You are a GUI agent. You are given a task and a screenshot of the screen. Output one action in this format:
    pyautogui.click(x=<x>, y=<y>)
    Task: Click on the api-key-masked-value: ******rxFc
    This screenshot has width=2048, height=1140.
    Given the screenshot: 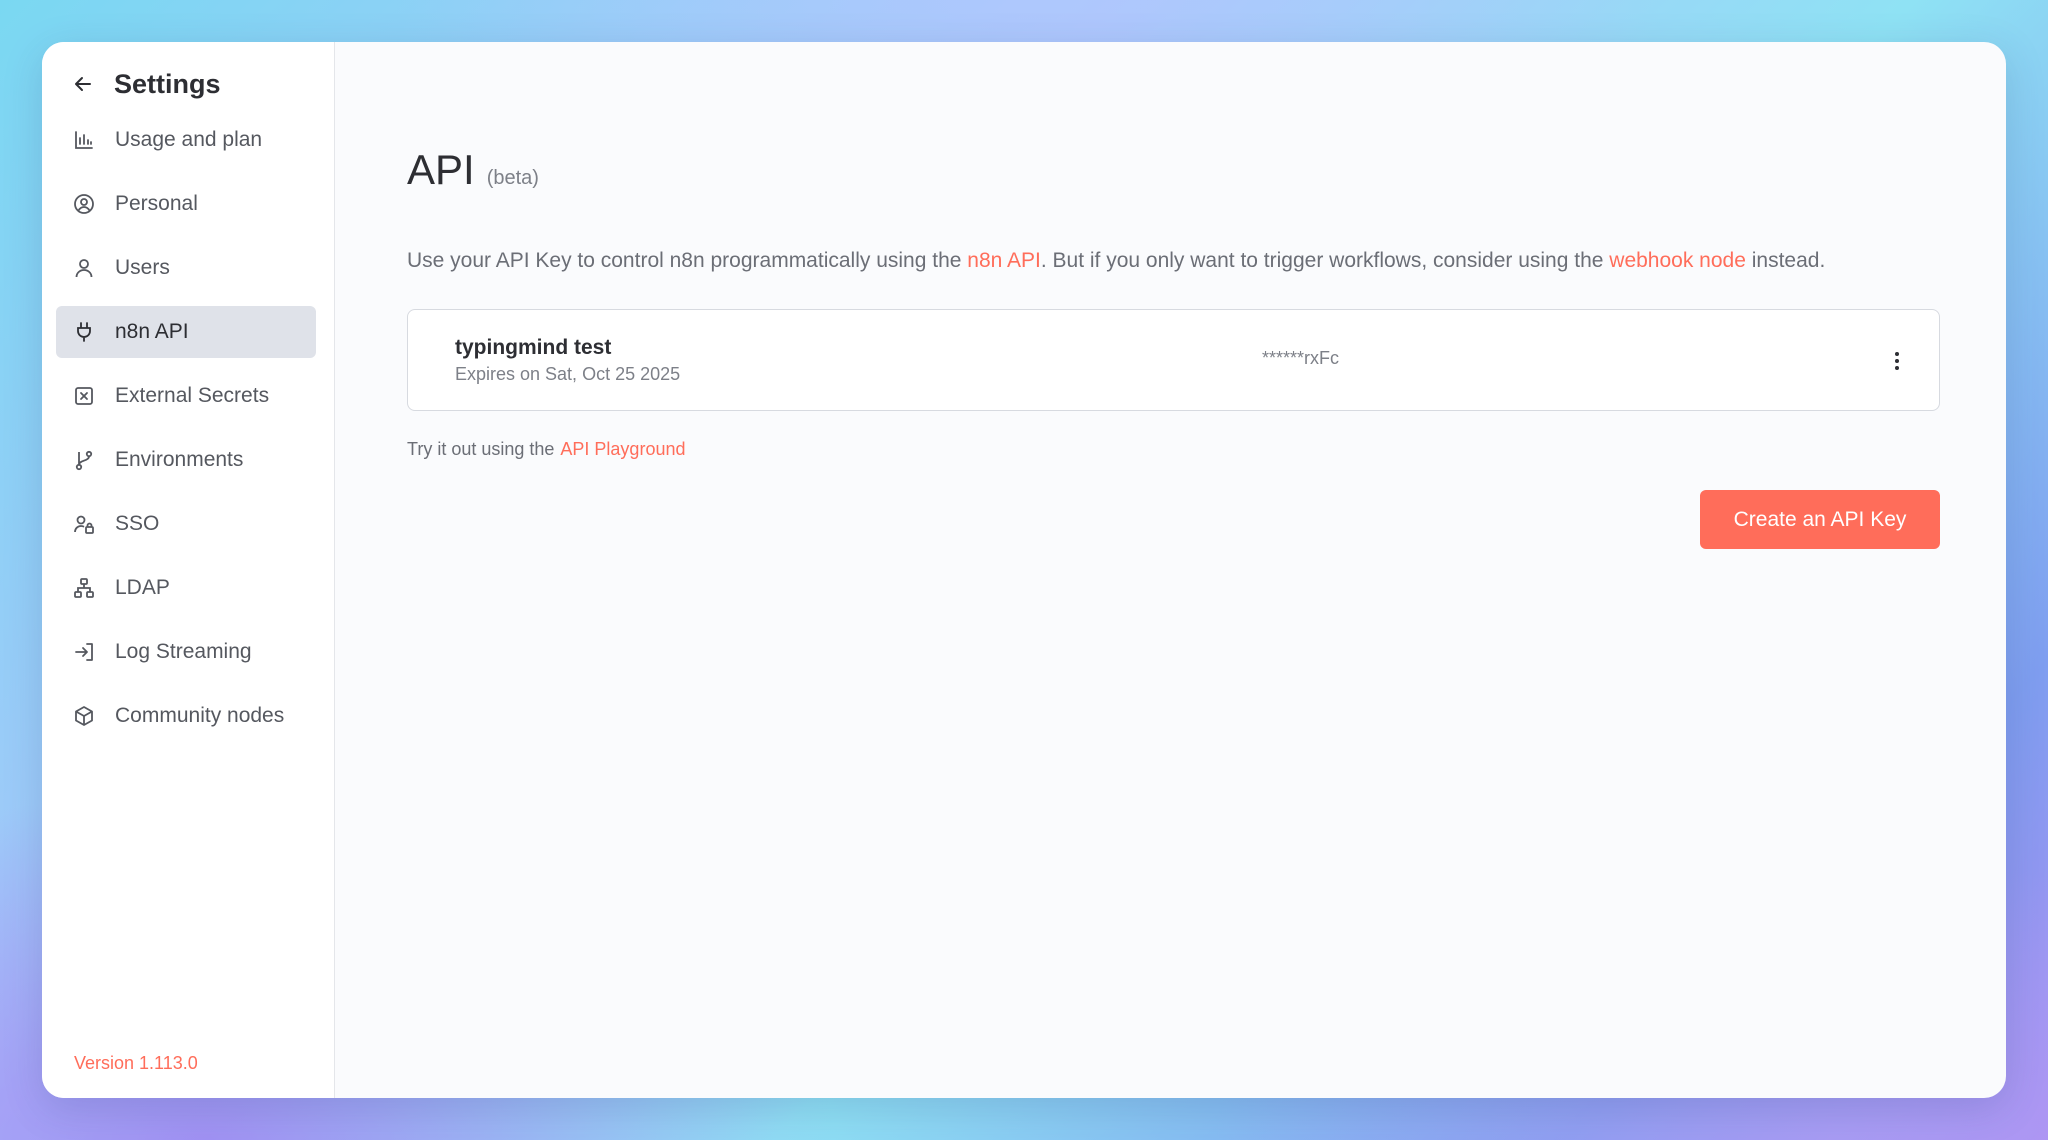 What is the action you would take?
    pyautogui.click(x=1301, y=358)
    